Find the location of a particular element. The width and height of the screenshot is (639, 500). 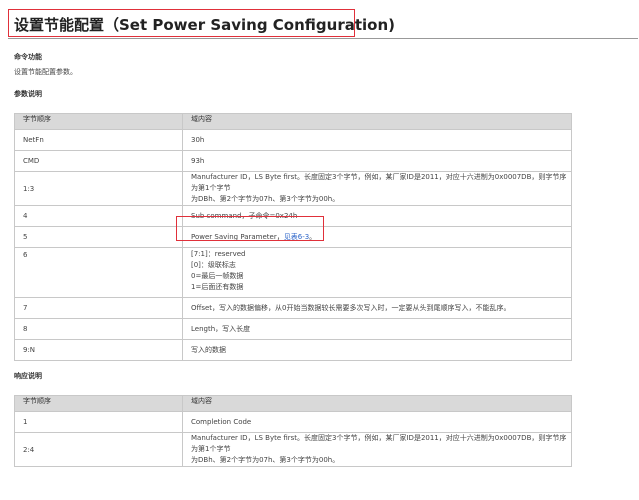

table-row: 9:N 写入的数据 is located at coordinates (293, 350).